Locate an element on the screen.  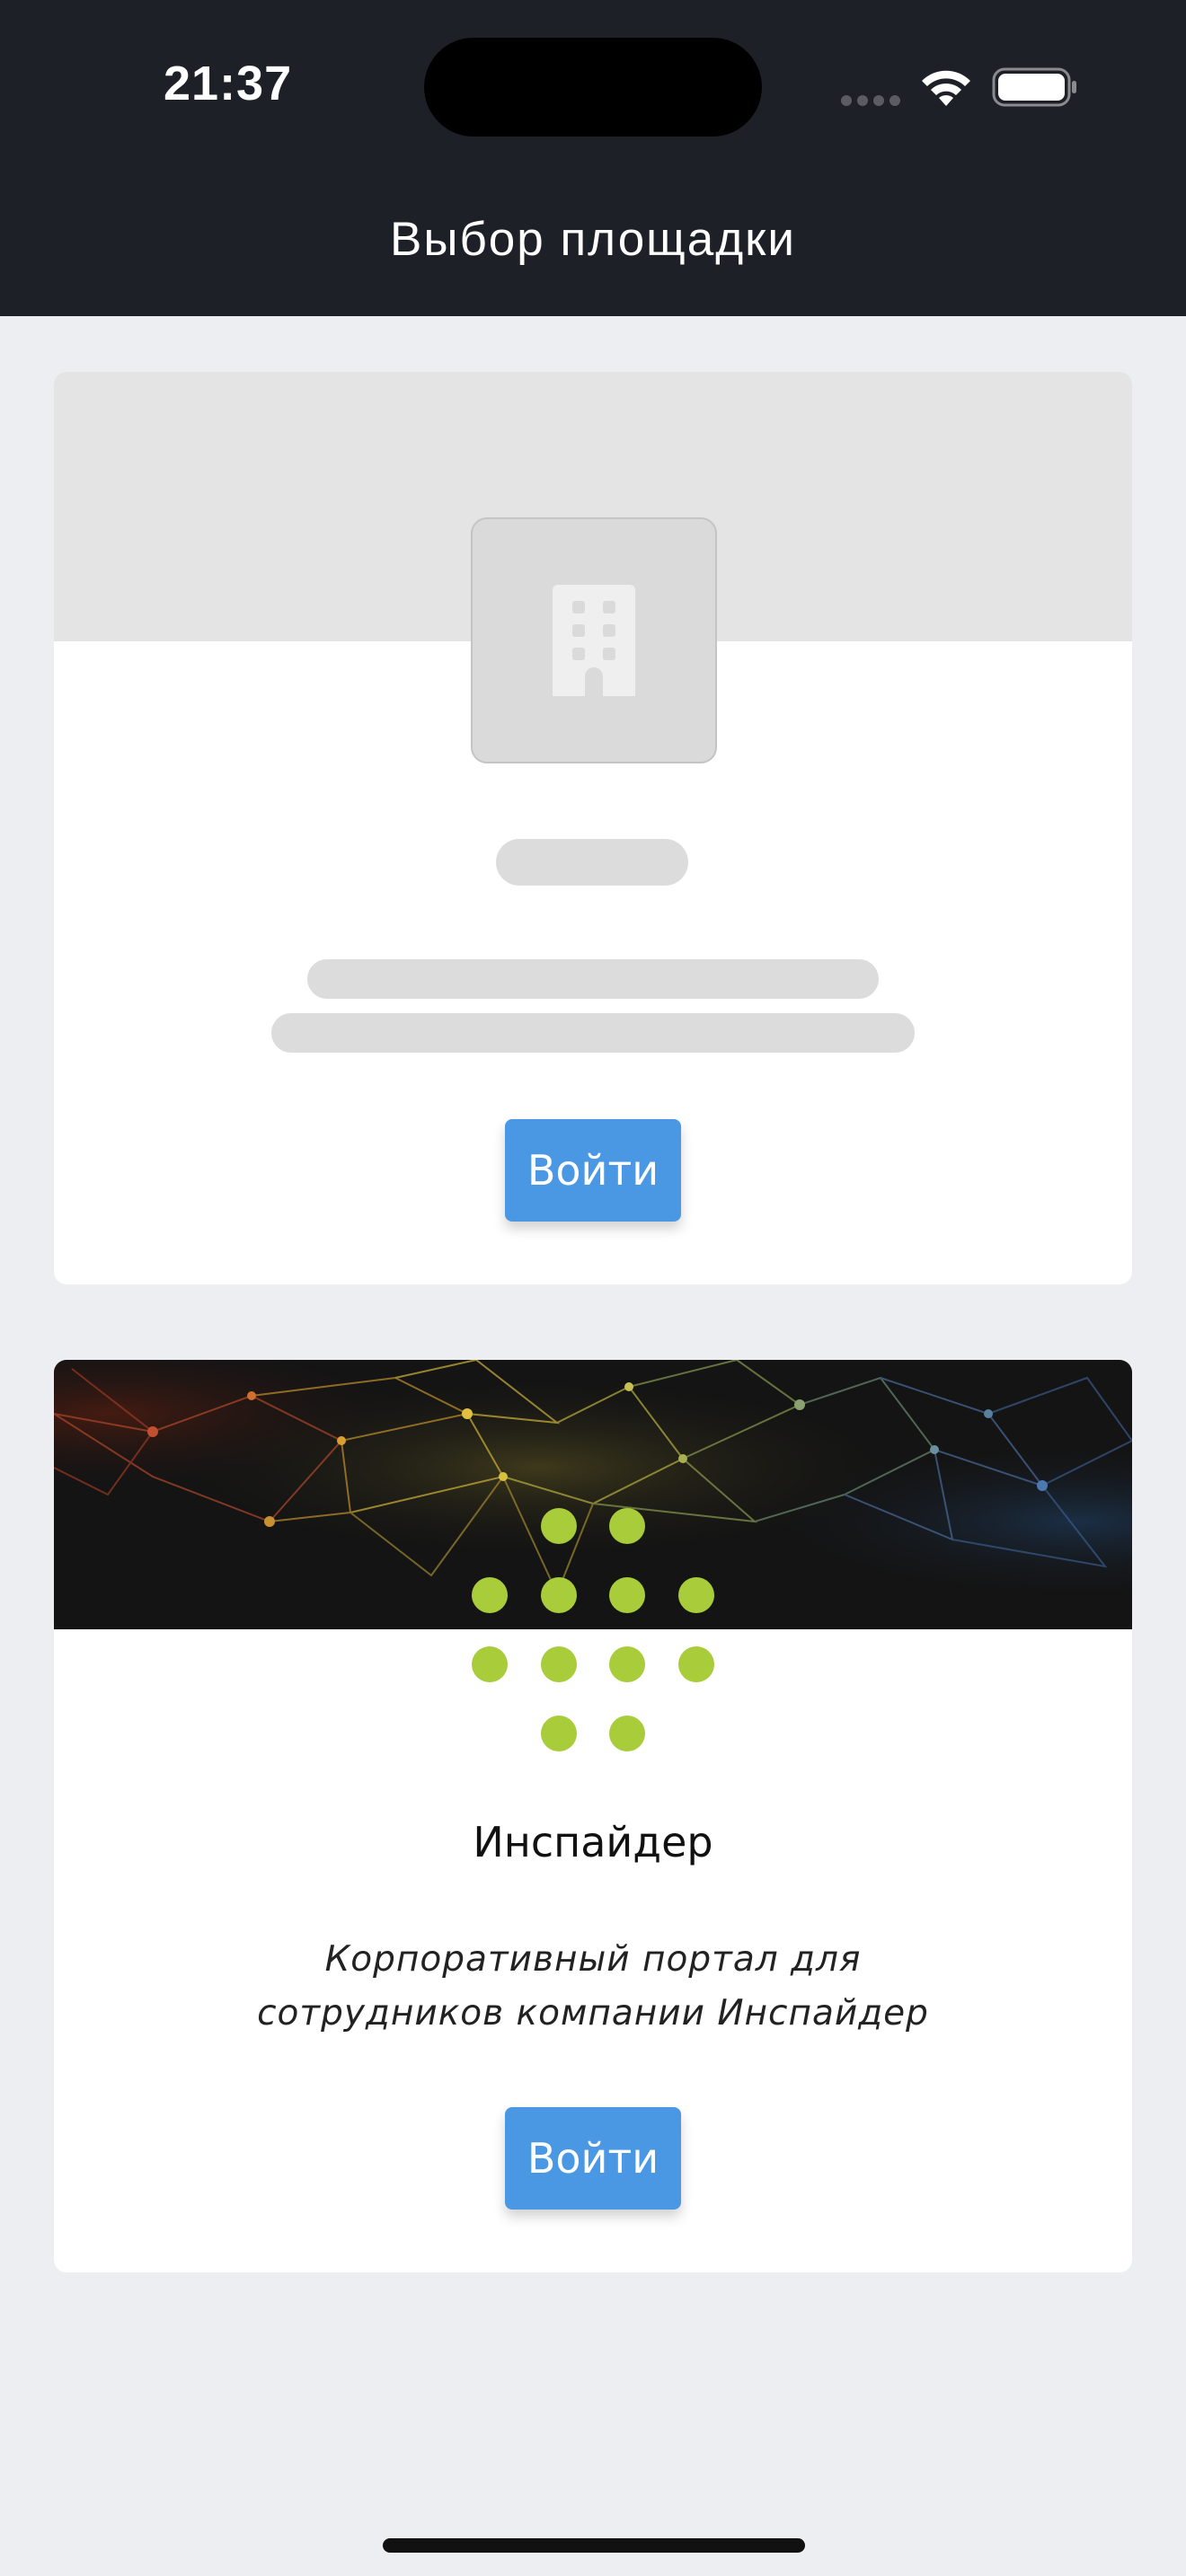
building-icon is located at coordinates (594, 640).